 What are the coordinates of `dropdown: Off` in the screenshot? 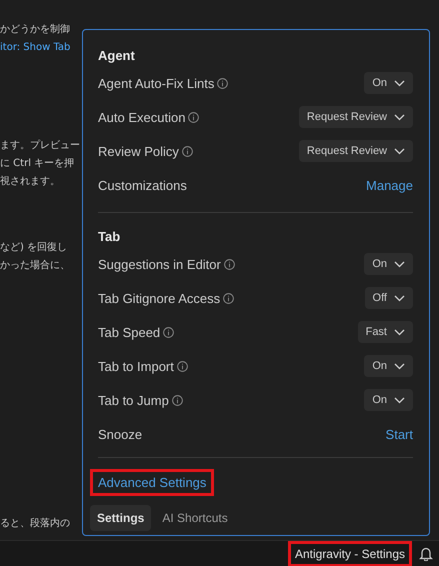 It's located at (388, 298).